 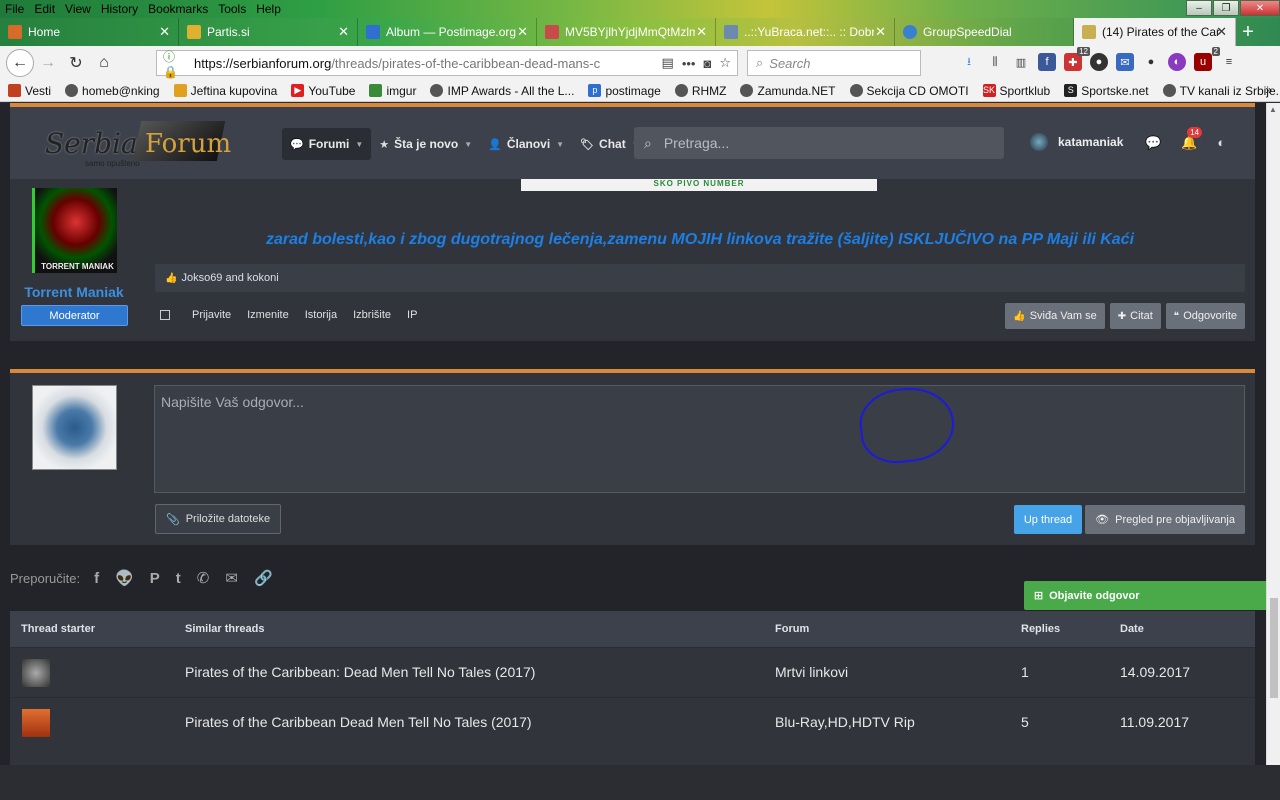 I want to click on bookmark-youtube: ▶ YouTube, so click(x=323, y=91).